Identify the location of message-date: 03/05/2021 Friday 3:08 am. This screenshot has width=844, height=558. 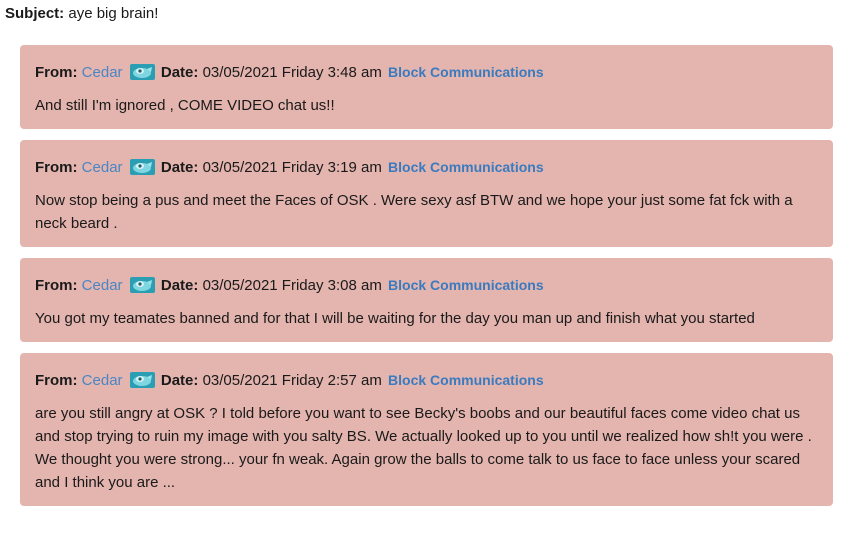
(292, 285).